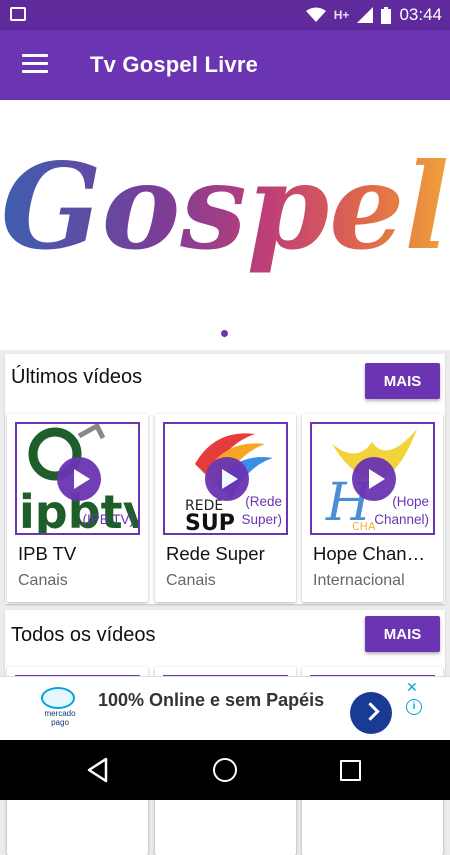 The height and width of the screenshot is (855, 450). What do you see at coordinates (47, 553) in the screenshot?
I see `video-title: IPB TV` at bounding box center [47, 553].